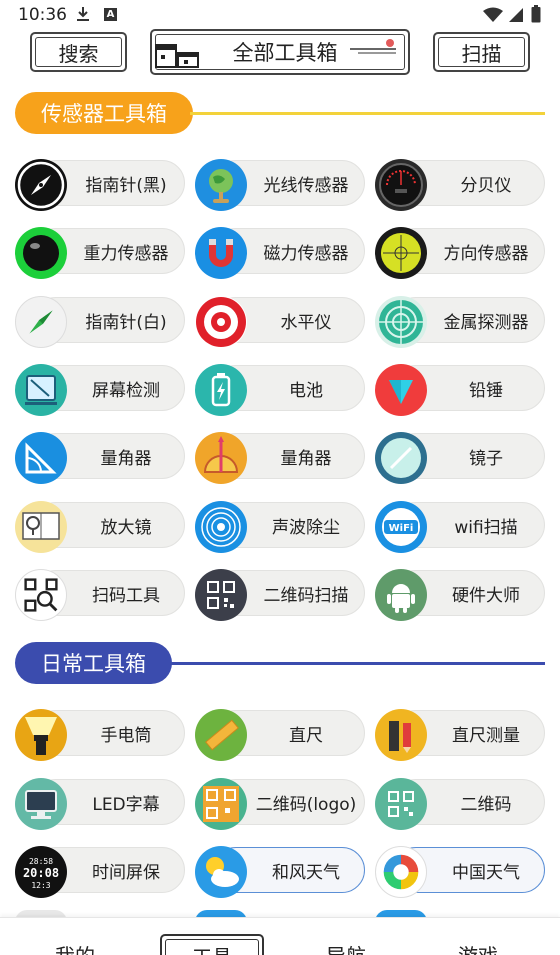 The height and width of the screenshot is (955, 560). I want to click on tool-metal-detector: 金属探测器, so click(460, 322).